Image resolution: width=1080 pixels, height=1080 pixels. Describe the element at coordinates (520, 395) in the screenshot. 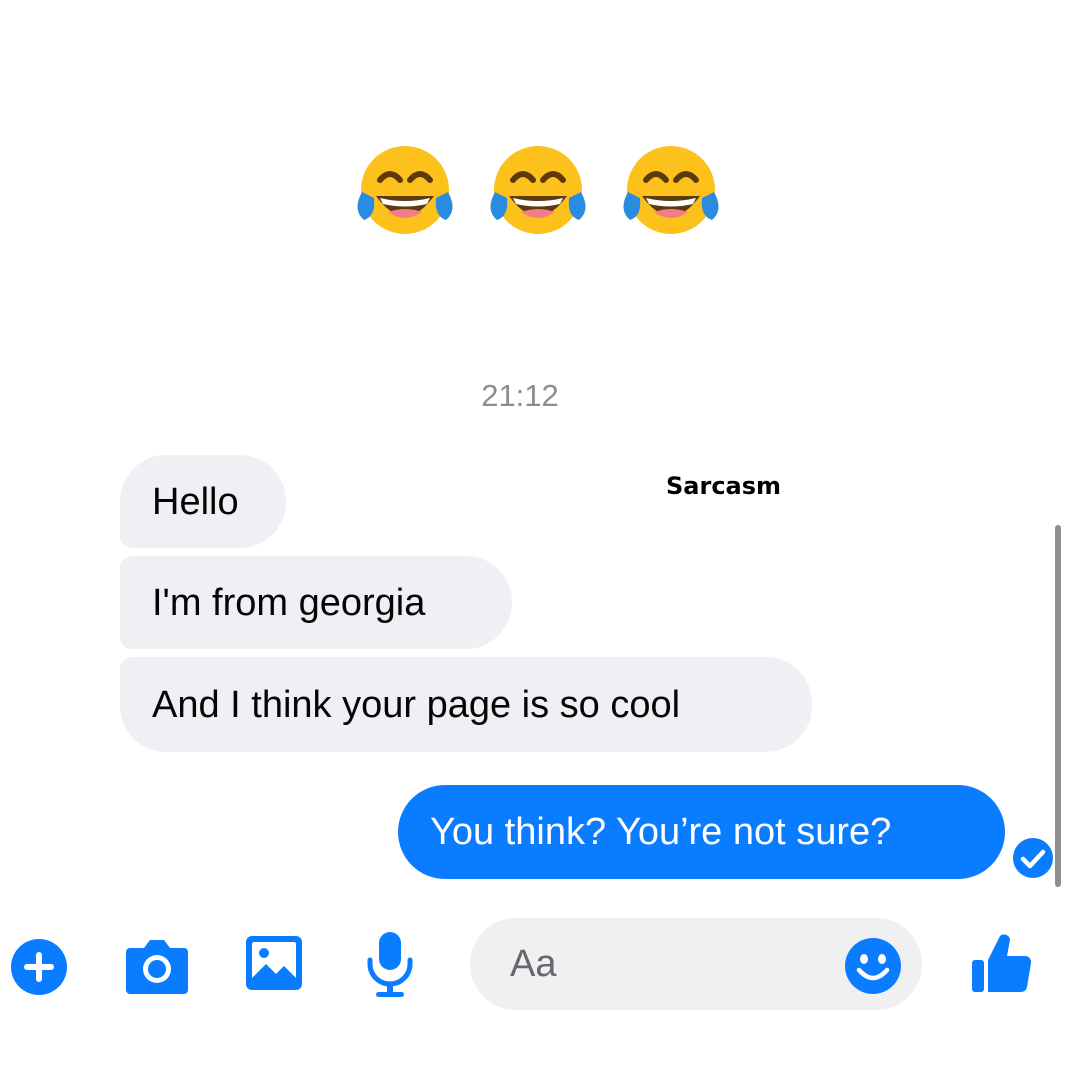

I see `message-timestamp: 21:12` at that location.